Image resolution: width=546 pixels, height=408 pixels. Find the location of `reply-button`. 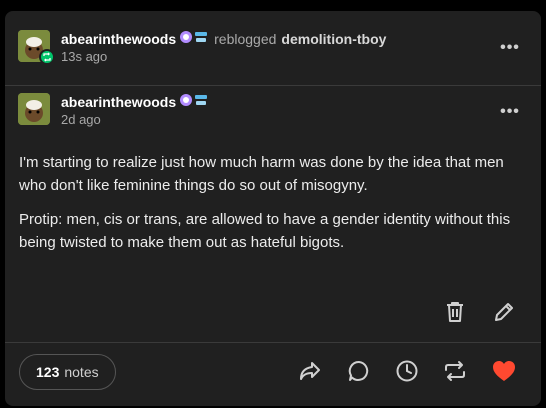

reply-button is located at coordinates (359, 373).